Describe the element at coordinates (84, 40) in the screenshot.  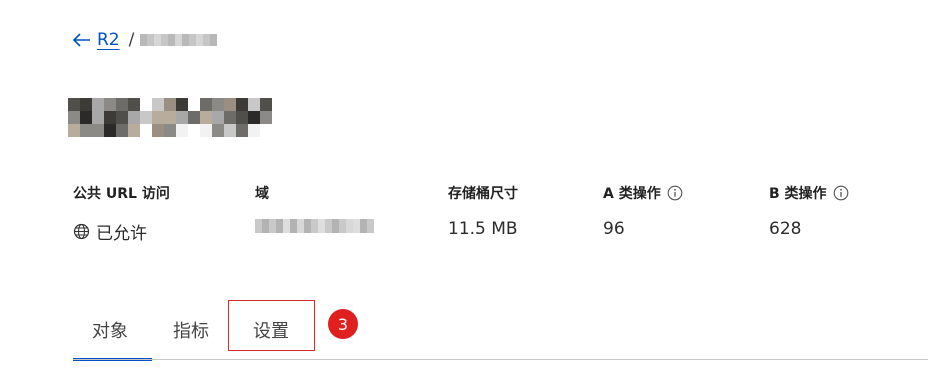
I see `arrow-left-icon` at that location.